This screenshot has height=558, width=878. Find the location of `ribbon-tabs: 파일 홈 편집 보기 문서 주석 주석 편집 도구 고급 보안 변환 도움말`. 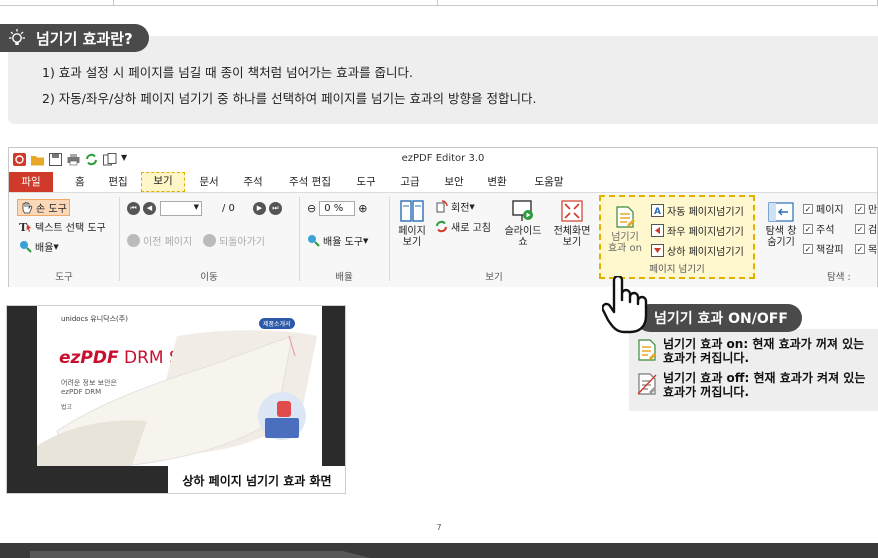

ribbon-tabs: 파일 홈 편집 보기 문서 주석 주석 편집 도구 고급 보안 변환 도움말 is located at coordinates (443, 182).